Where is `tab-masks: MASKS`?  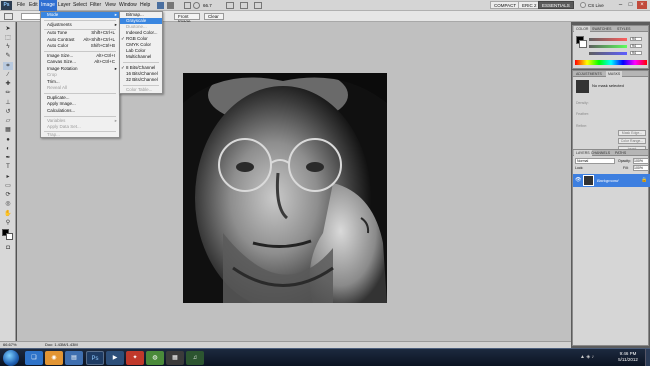 tab-masks: MASKS is located at coordinates (614, 74).